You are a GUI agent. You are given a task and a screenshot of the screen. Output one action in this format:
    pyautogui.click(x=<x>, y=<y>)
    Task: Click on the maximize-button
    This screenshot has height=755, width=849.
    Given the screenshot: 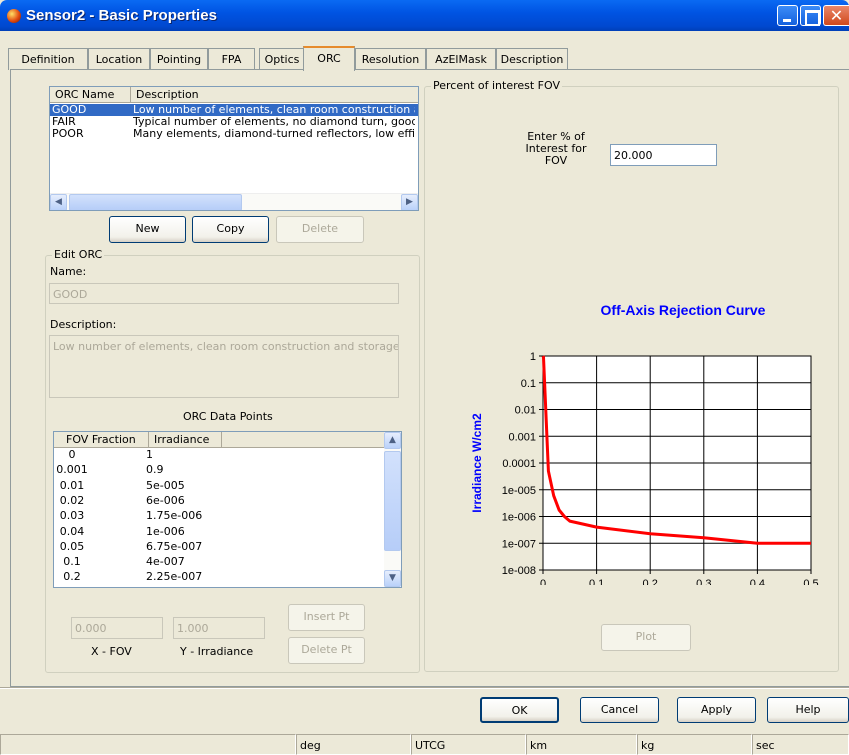 What is the action you would take?
    pyautogui.click(x=810, y=15)
    